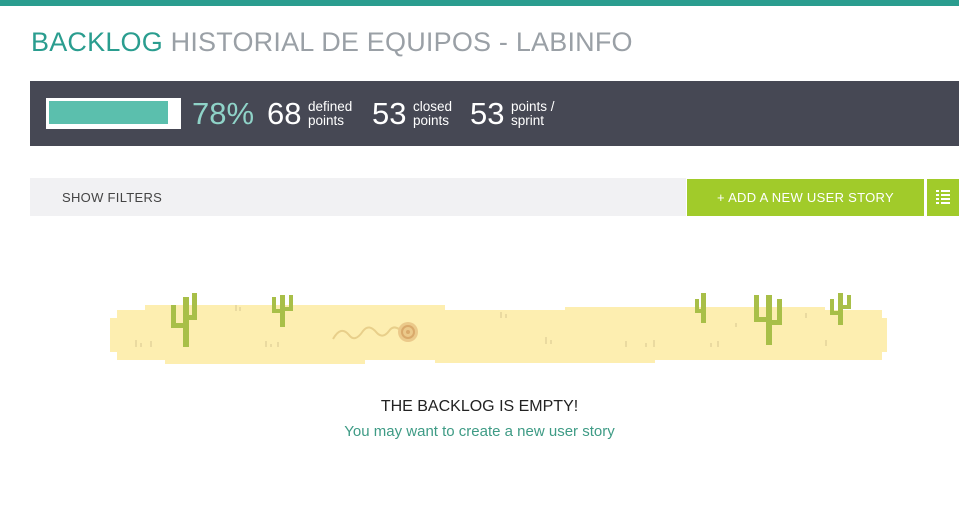 The width and height of the screenshot is (959, 527). Describe the element at coordinates (533, 113) in the screenshot. I see `sprint-points-label: points / sprint` at that location.